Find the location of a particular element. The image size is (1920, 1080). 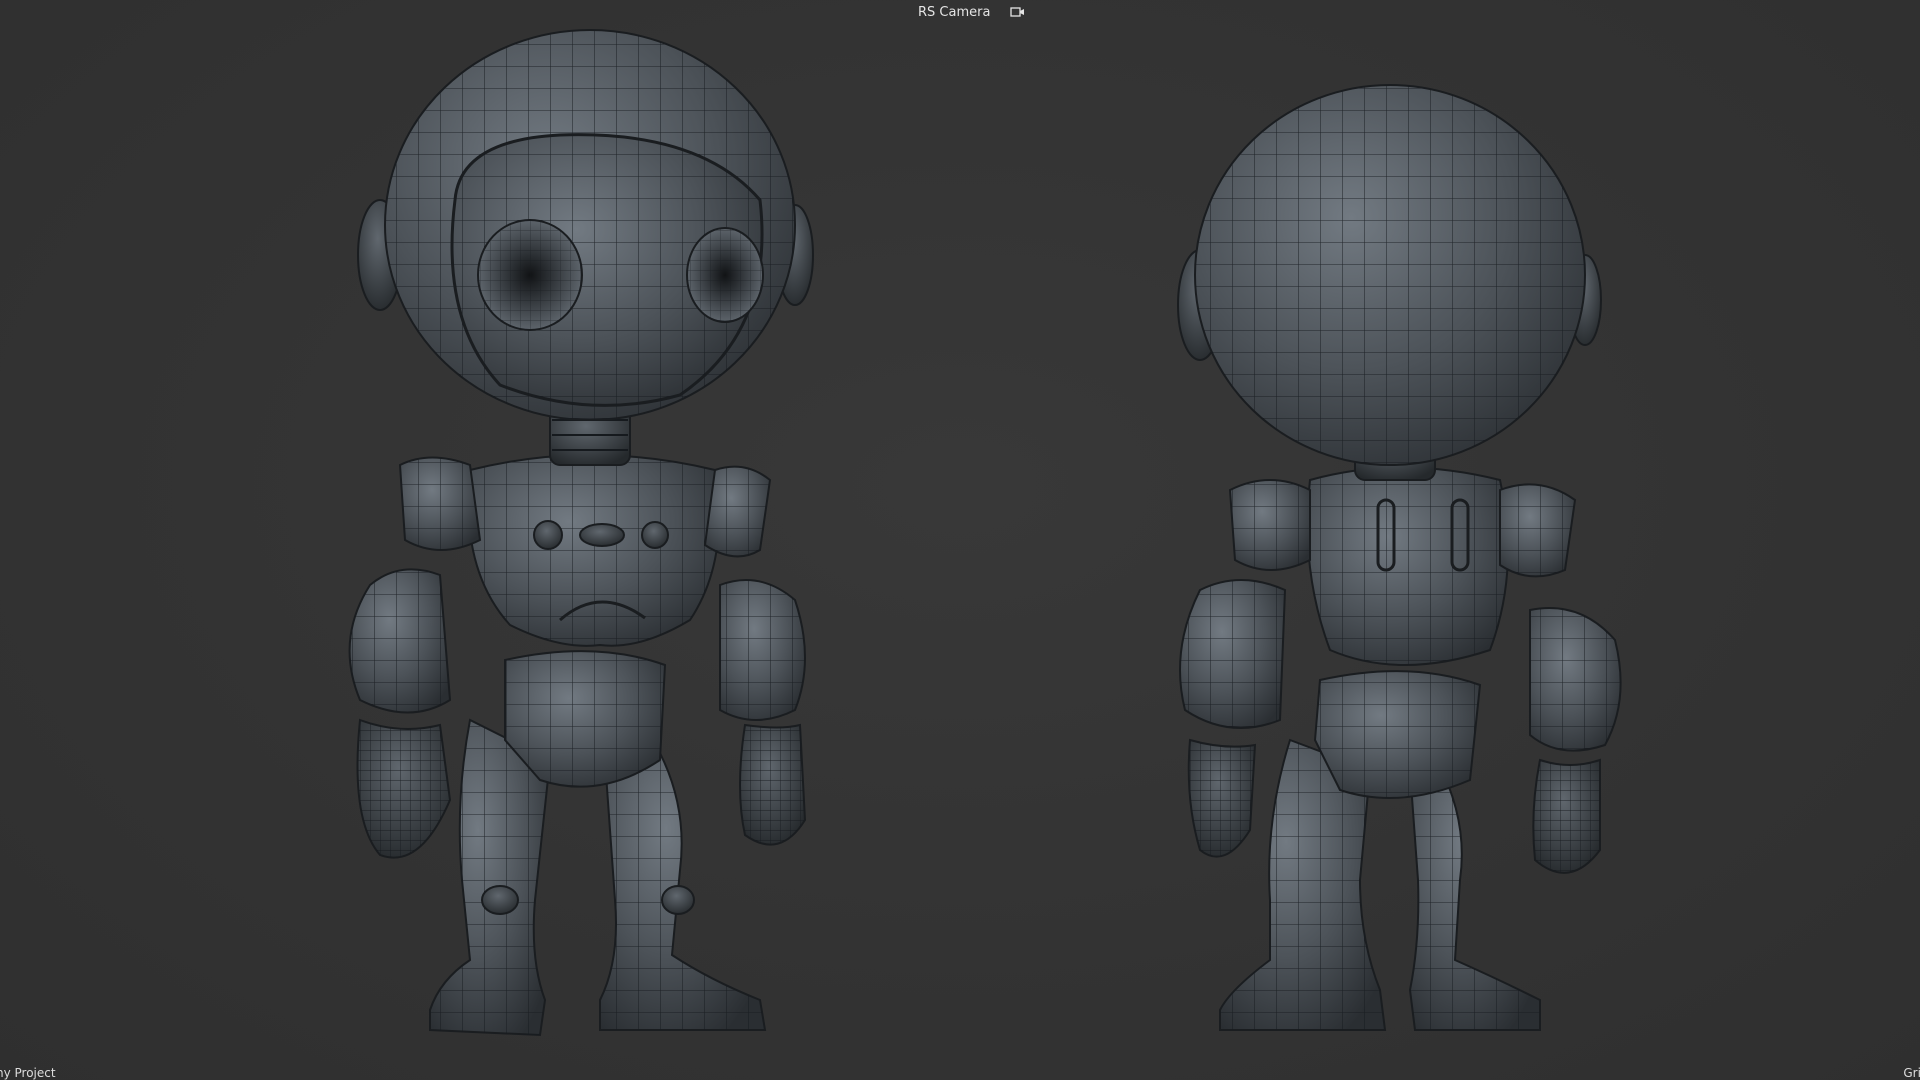

status-project-label: ny Project is located at coordinates (28, 1073).